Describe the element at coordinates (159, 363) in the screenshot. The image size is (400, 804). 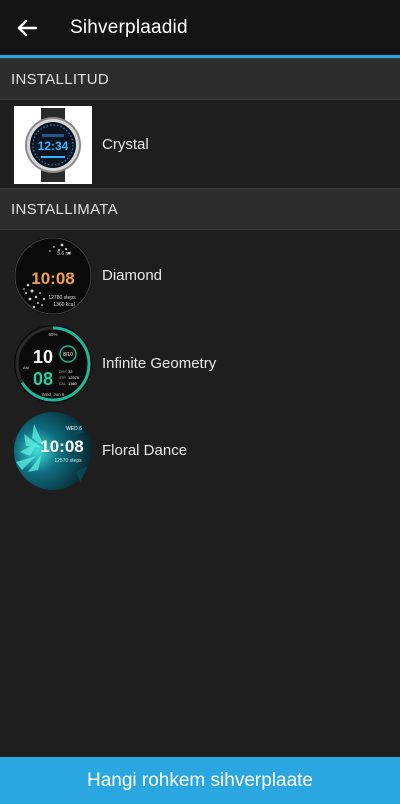
I see `watch-face-name-infinite-geometry: Infinite Geometry` at that location.